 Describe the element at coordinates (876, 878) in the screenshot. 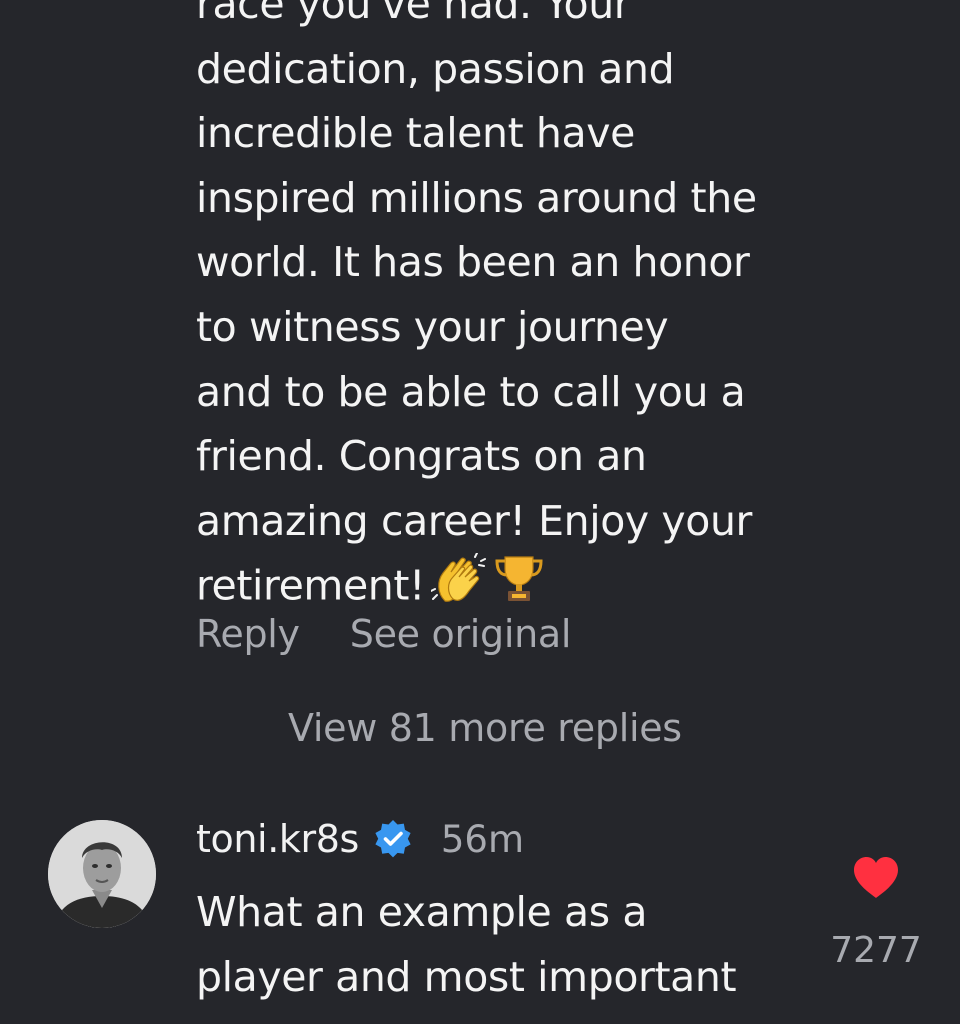

I see `heart-icon` at that location.